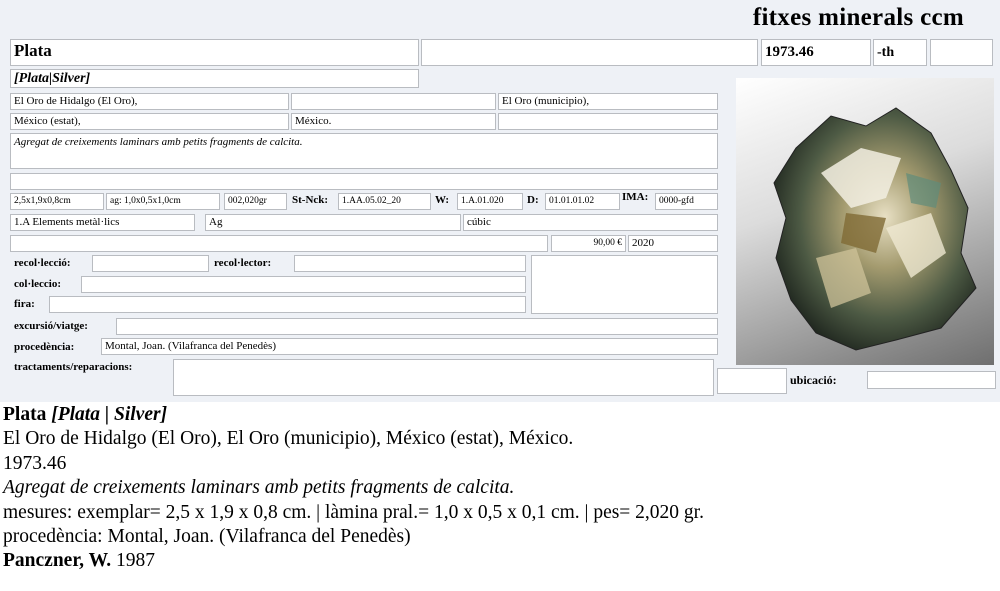  Describe the element at coordinates (490, 201) in the screenshot. I see `w-field: 1.A.01.020` at that location.